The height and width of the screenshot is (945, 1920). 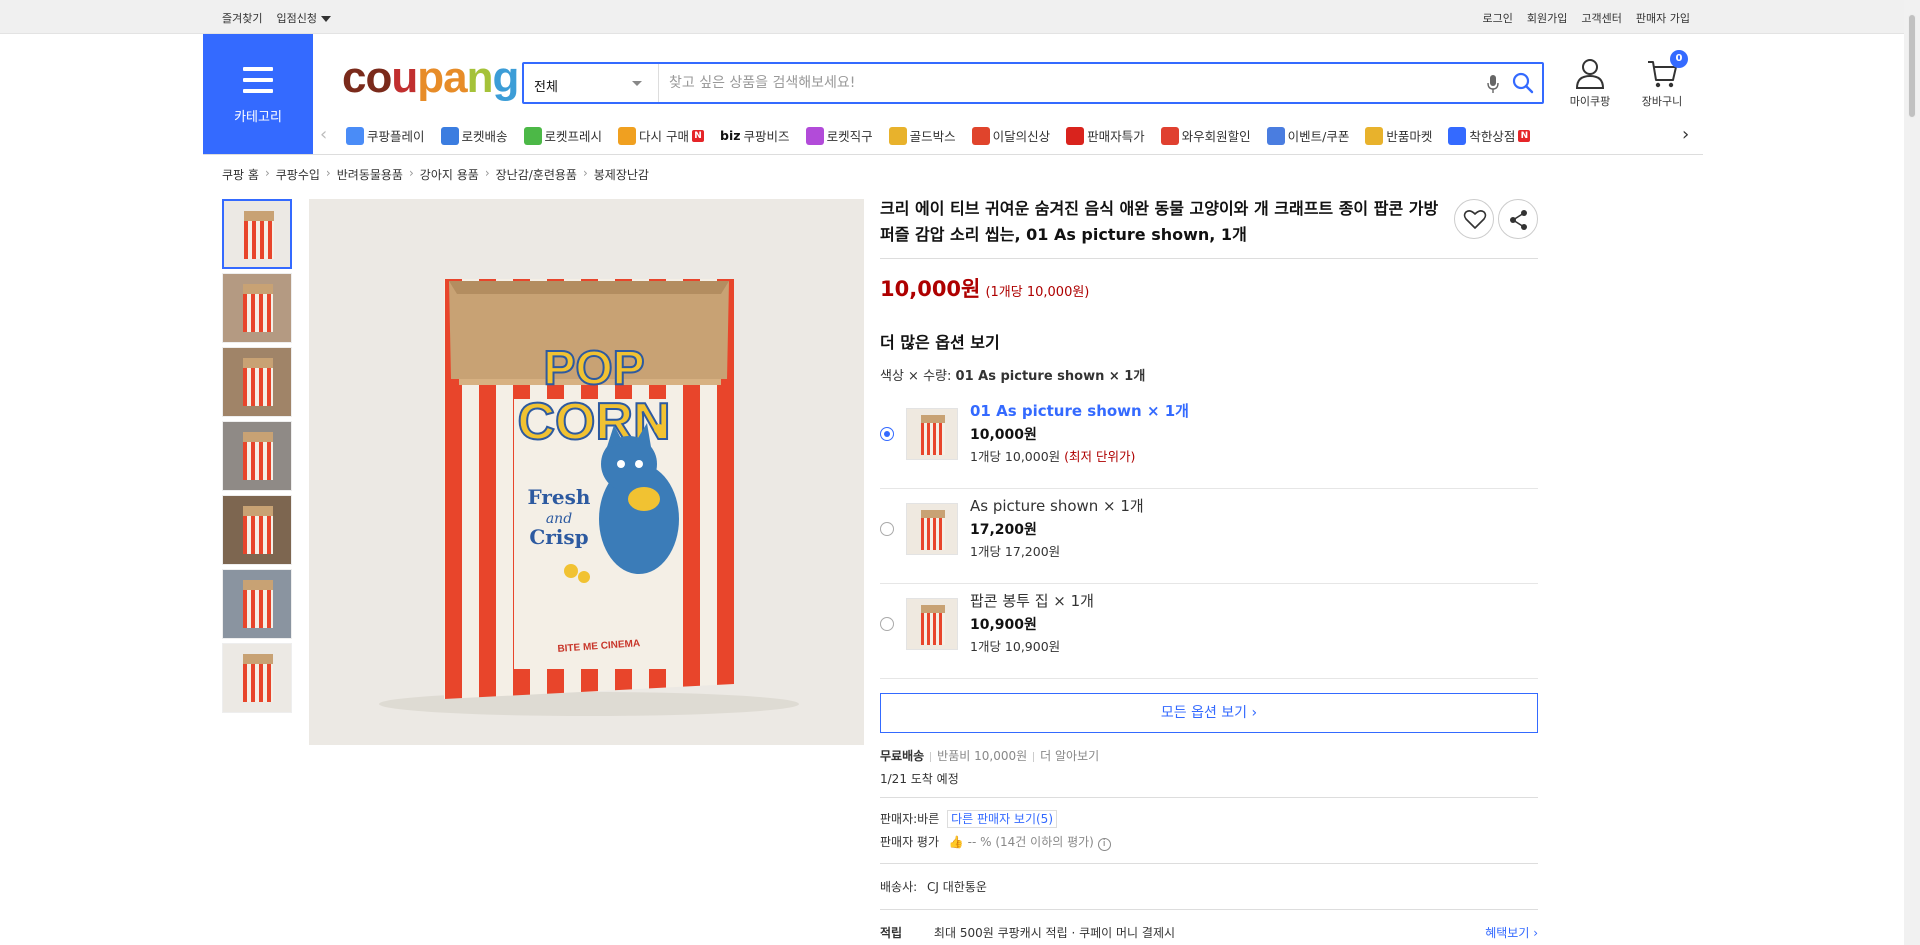 I want to click on seller-rating-label: 판매자 평가, so click(x=910, y=842).